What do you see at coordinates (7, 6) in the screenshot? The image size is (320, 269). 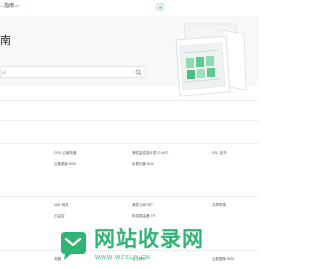 I see `top-bar-title: ...指南` at bounding box center [7, 6].